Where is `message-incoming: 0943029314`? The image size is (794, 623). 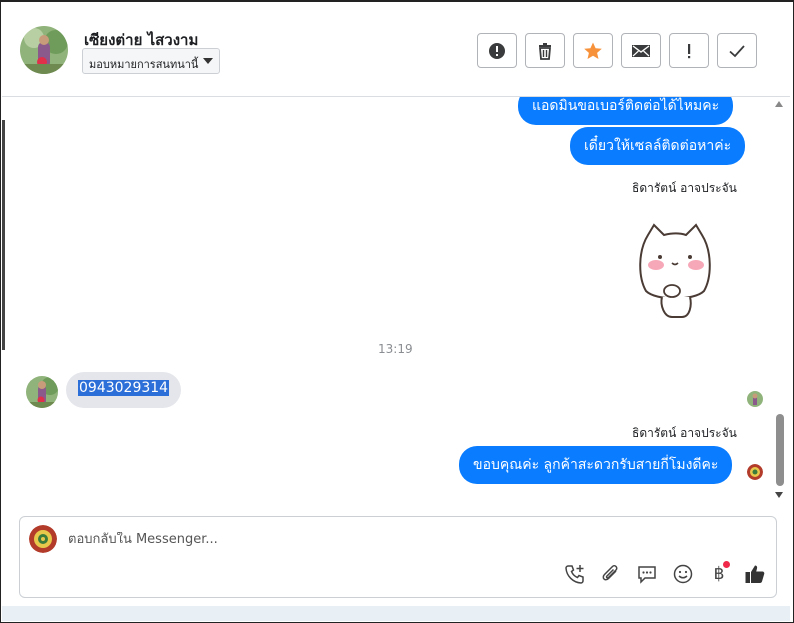 message-incoming: 0943029314 is located at coordinates (124, 390).